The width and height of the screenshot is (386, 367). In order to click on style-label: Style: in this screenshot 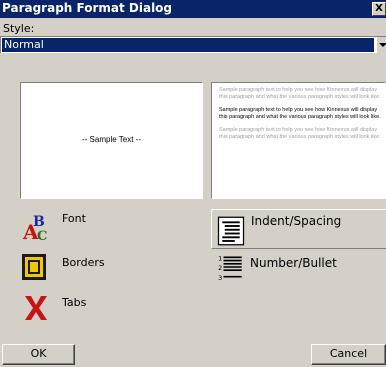, I will do `click(19, 28)`.